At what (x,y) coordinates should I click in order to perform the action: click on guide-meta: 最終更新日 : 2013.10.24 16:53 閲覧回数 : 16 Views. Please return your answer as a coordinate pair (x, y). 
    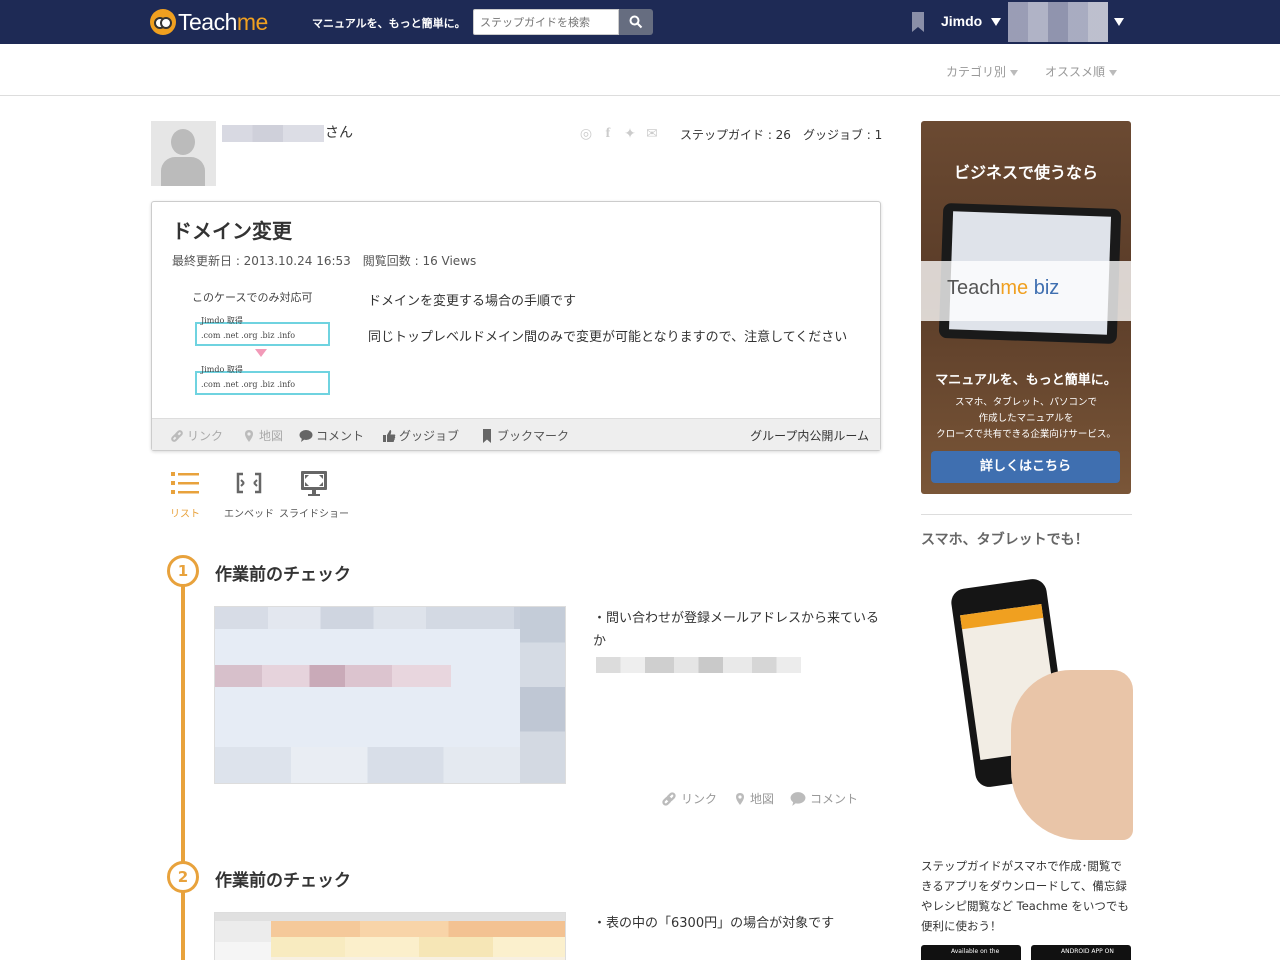
    Looking at the image, I should click on (324, 261).